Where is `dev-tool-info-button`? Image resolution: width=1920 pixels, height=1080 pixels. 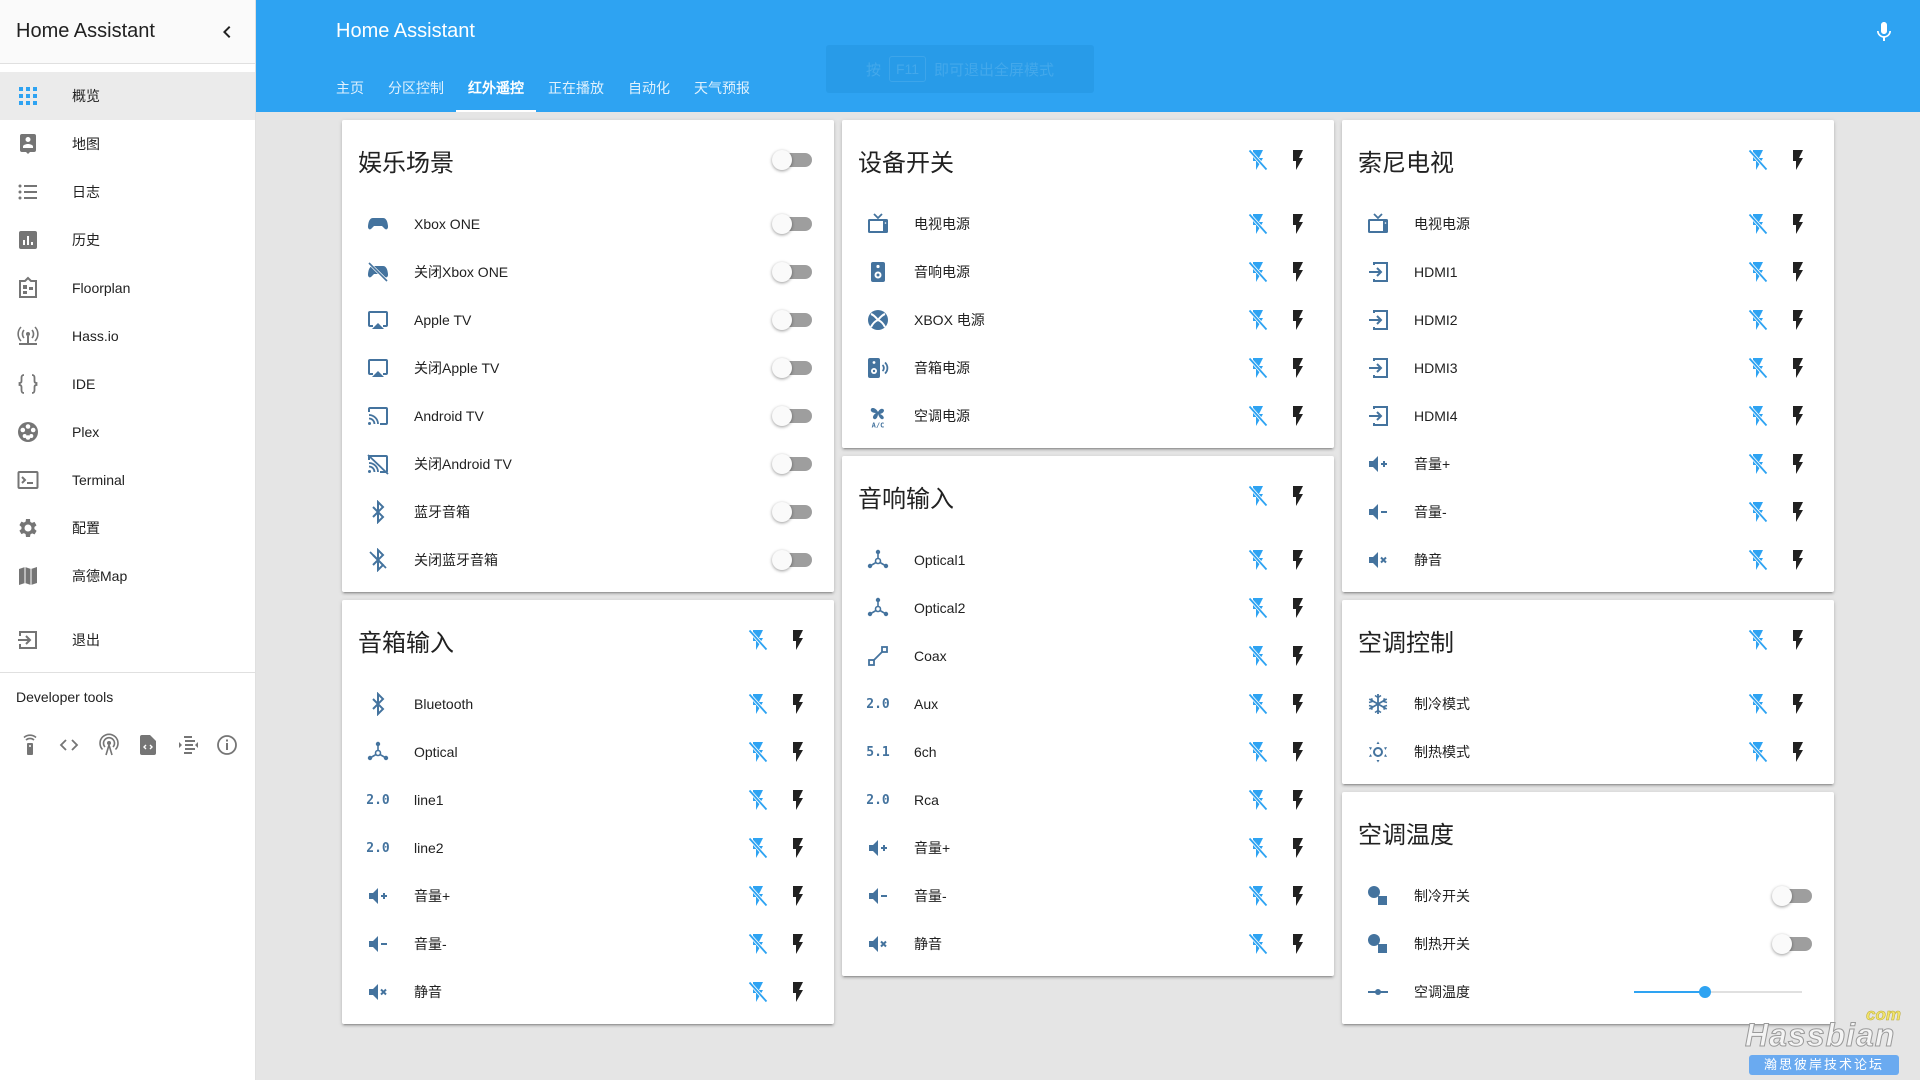
dev-tool-info-button is located at coordinates (228, 745).